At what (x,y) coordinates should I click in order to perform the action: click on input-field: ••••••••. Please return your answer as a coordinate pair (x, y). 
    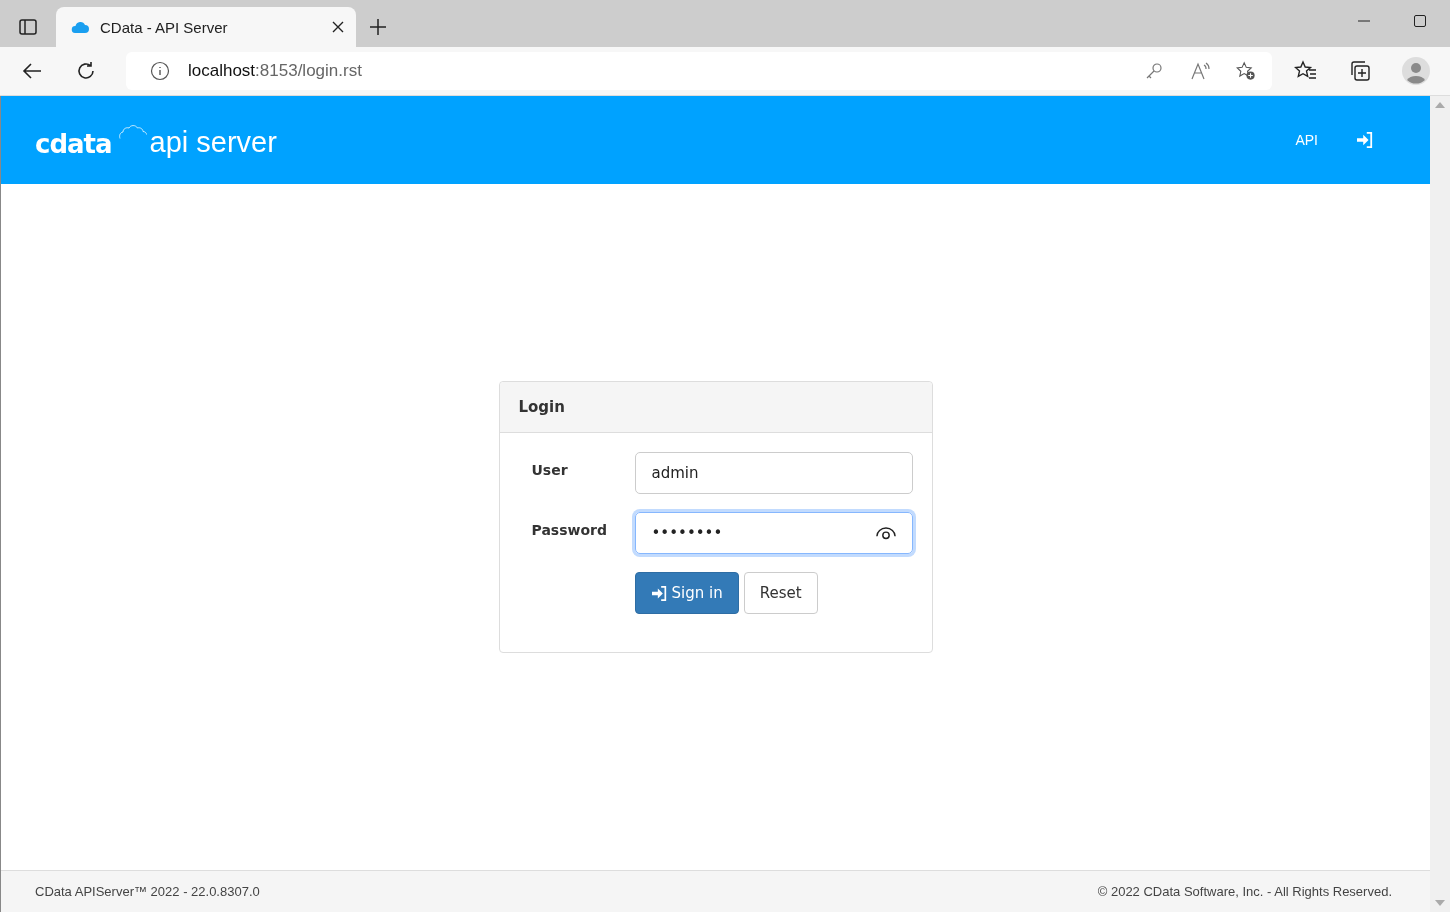
    Looking at the image, I should click on (773, 533).